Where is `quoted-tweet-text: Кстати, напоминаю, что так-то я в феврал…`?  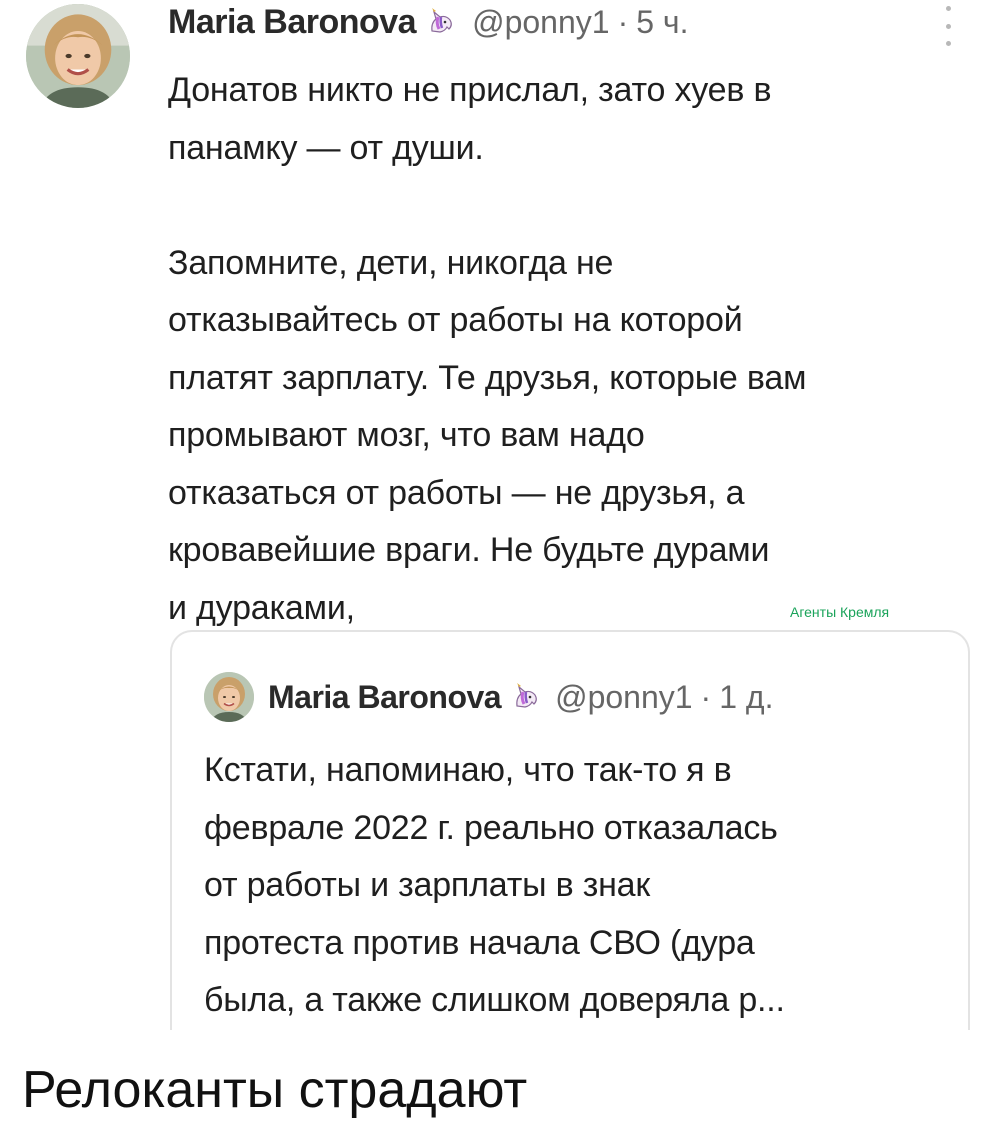
quoted-tweet-text: Кстати, напоминаю, что так-то я в феврал… is located at coordinates (494, 885).